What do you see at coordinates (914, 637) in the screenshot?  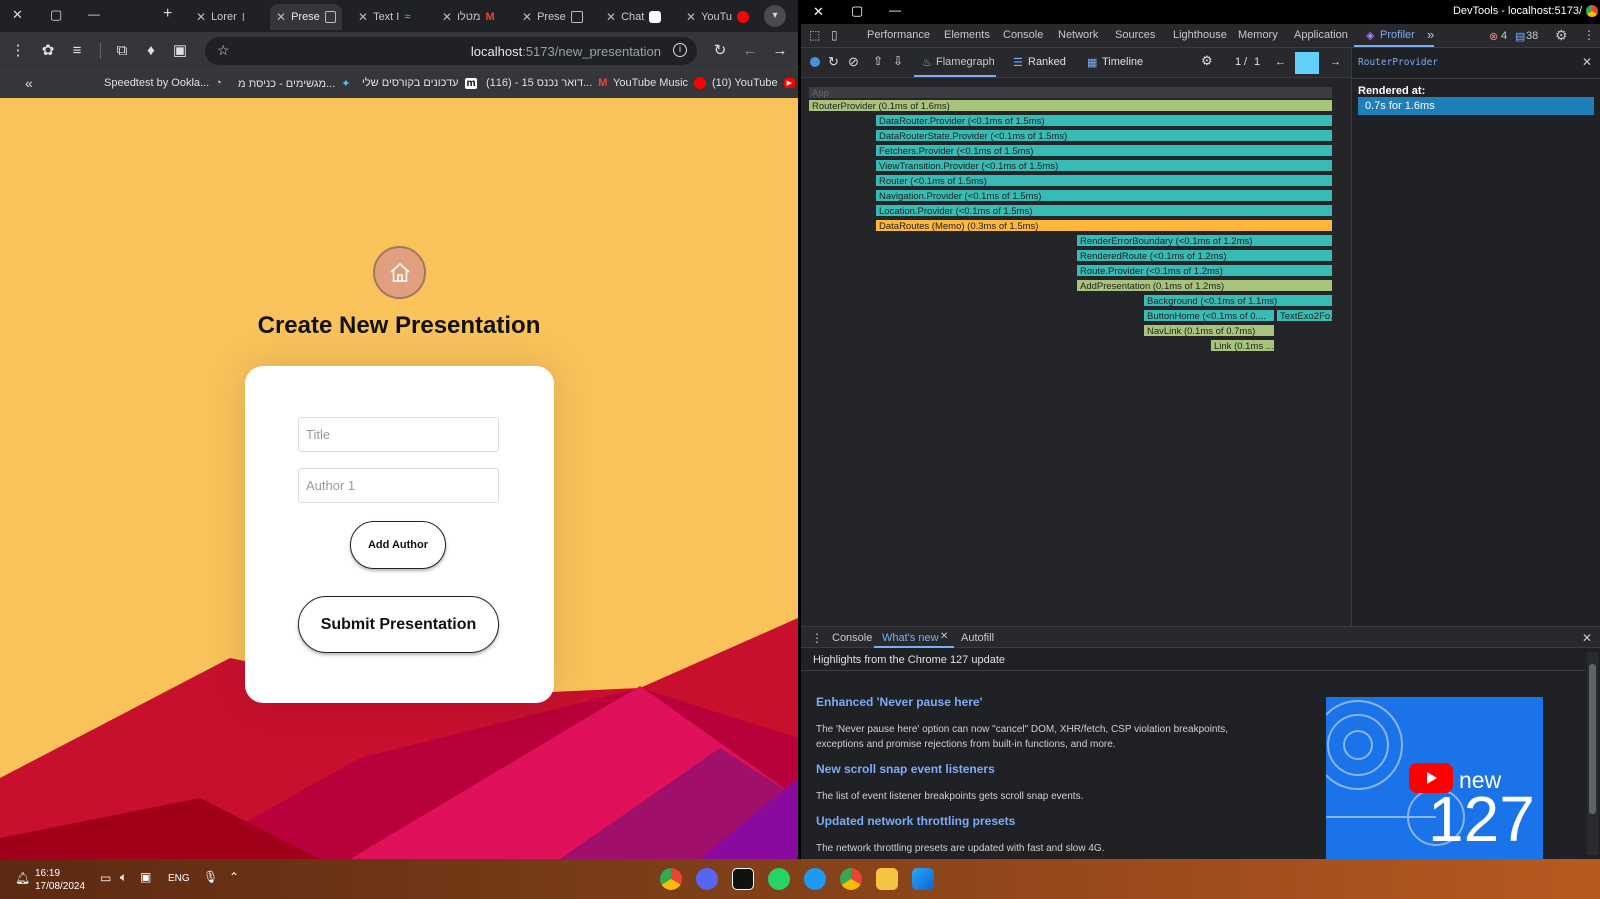 I see `drawer-tab-whats-new: What's new ✕` at bounding box center [914, 637].